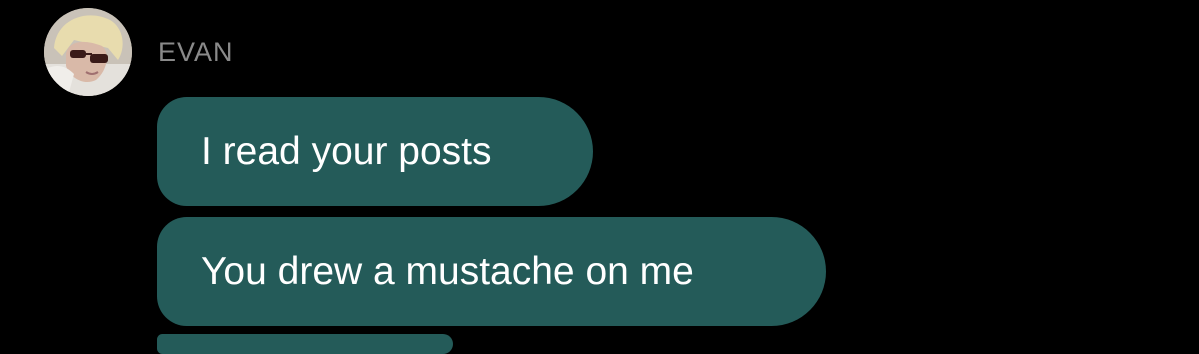  Describe the element at coordinates (305, 344) in the screenshot. I see `message-bubble-partial` at that location.